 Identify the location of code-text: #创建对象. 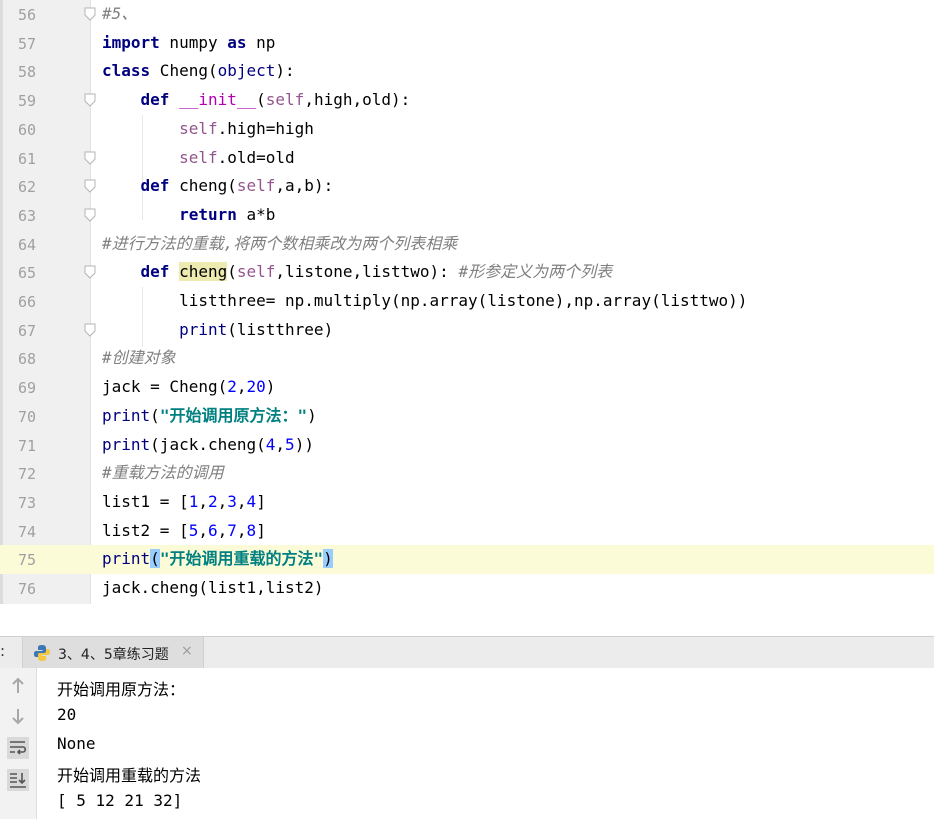
(139, 358).